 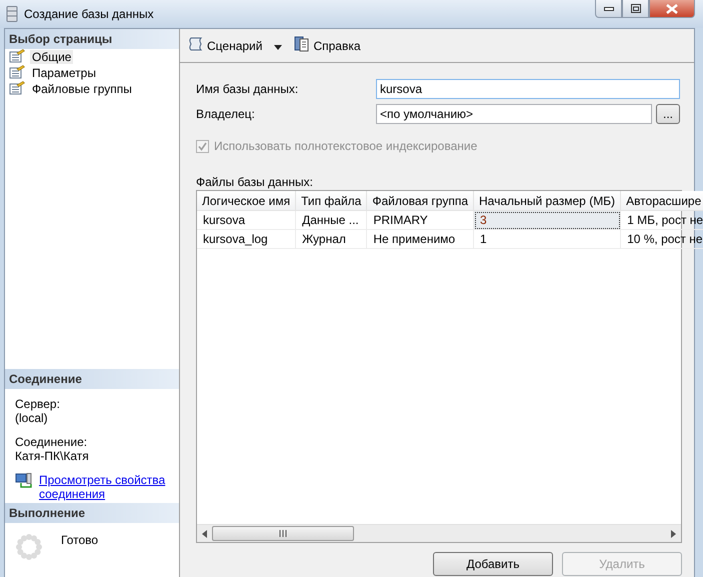 I want to click on server-label: Сервер:, so click(x=38, y=404).